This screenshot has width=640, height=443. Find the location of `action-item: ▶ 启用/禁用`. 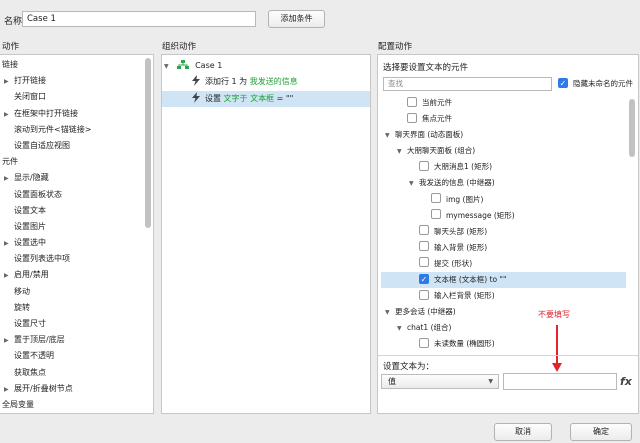

action-item: ▶ 启用/禁用 is located at coordinates (76, 275).